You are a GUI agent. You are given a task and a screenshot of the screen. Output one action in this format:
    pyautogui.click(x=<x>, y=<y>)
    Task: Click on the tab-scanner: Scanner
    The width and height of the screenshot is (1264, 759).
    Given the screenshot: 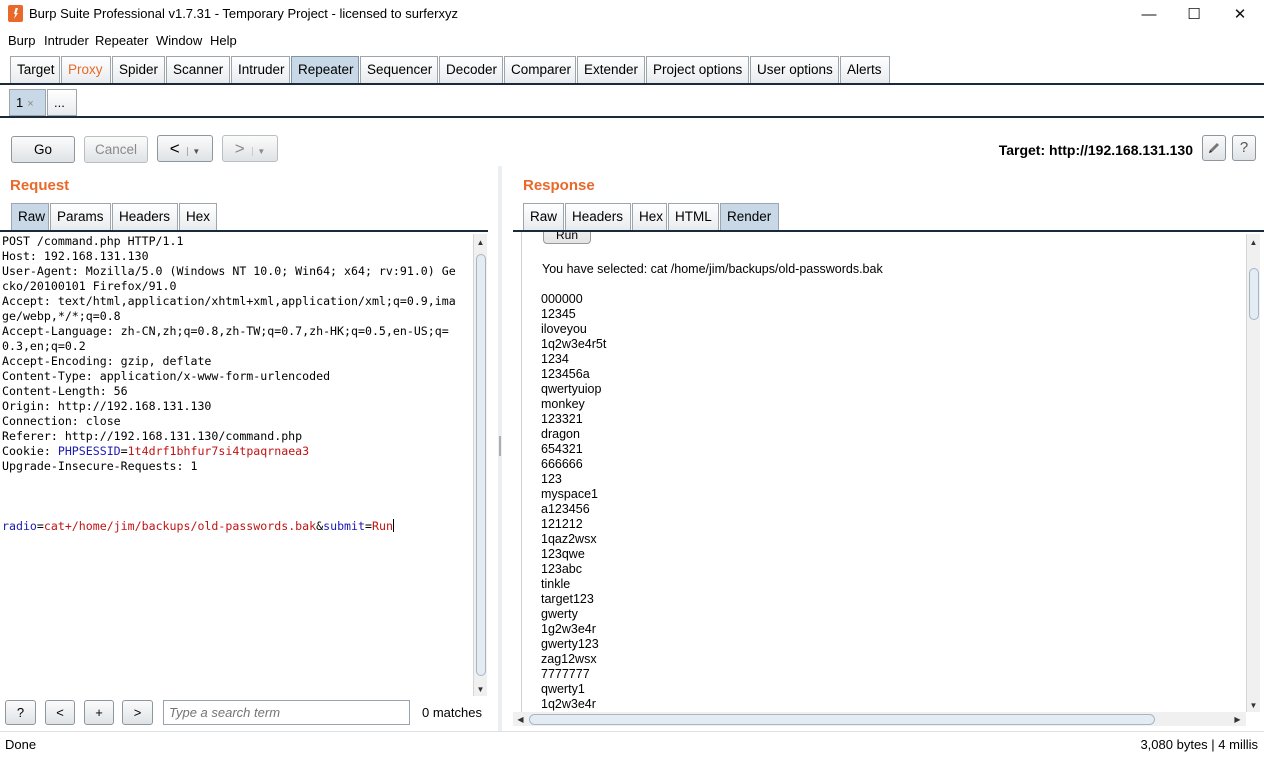 What is the action you would take?
    pyautogui.click(x=198, y=69)
    